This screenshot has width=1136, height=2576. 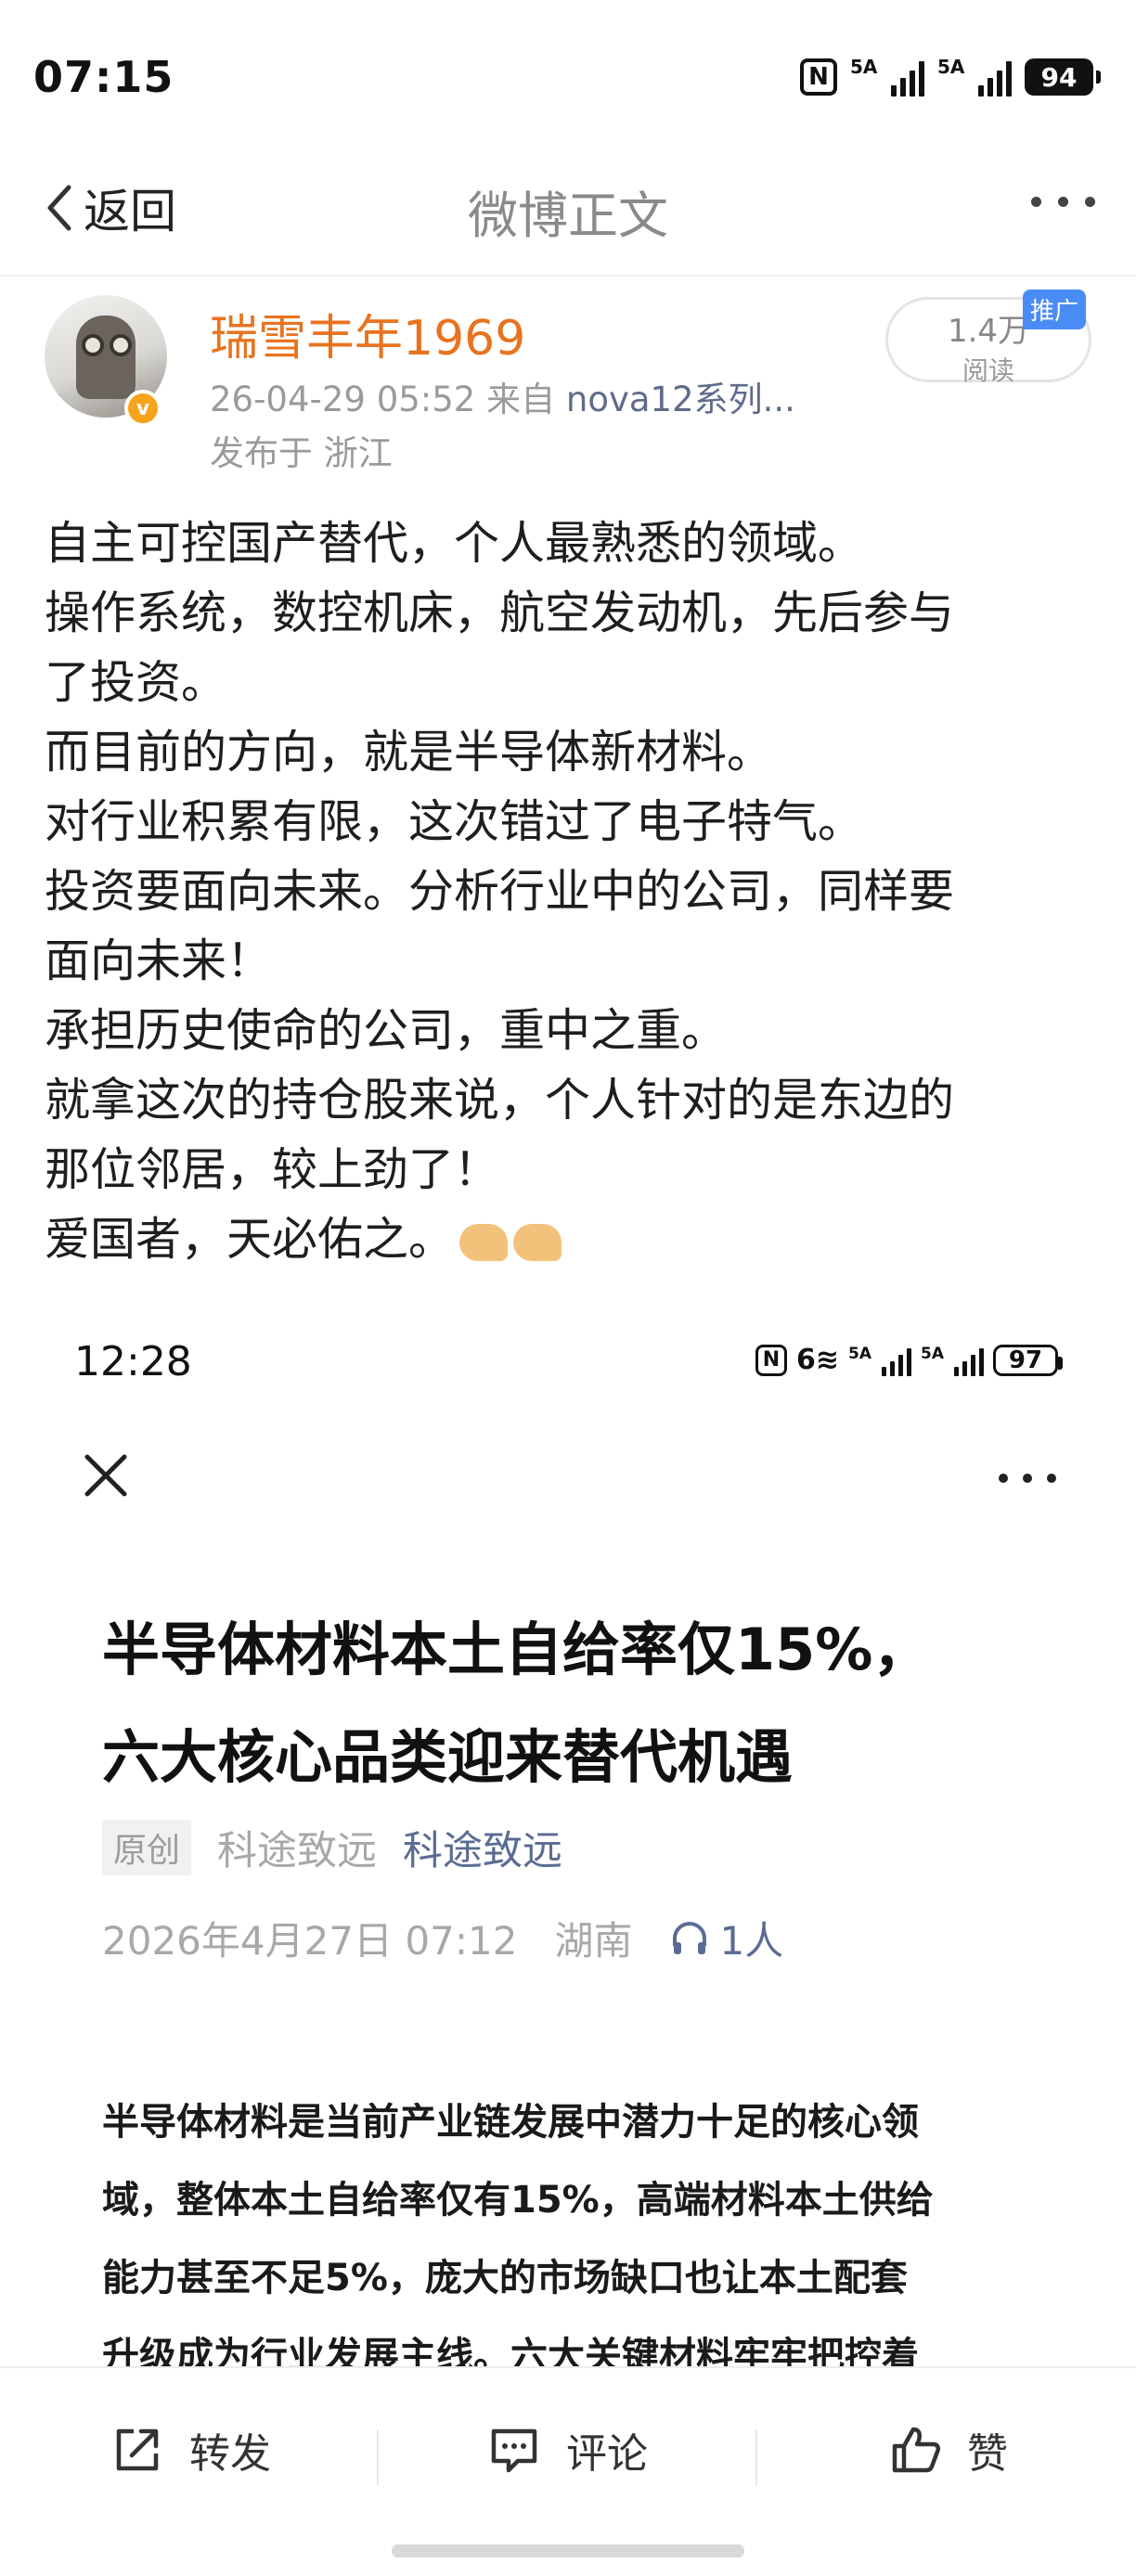 What do you see at coordinates (518, 2200) in the screenshot?
I see `paragraph-line: 域，整体本土自给率仅有15%，高端材料本土供给` at bounding box center [518, 2200].